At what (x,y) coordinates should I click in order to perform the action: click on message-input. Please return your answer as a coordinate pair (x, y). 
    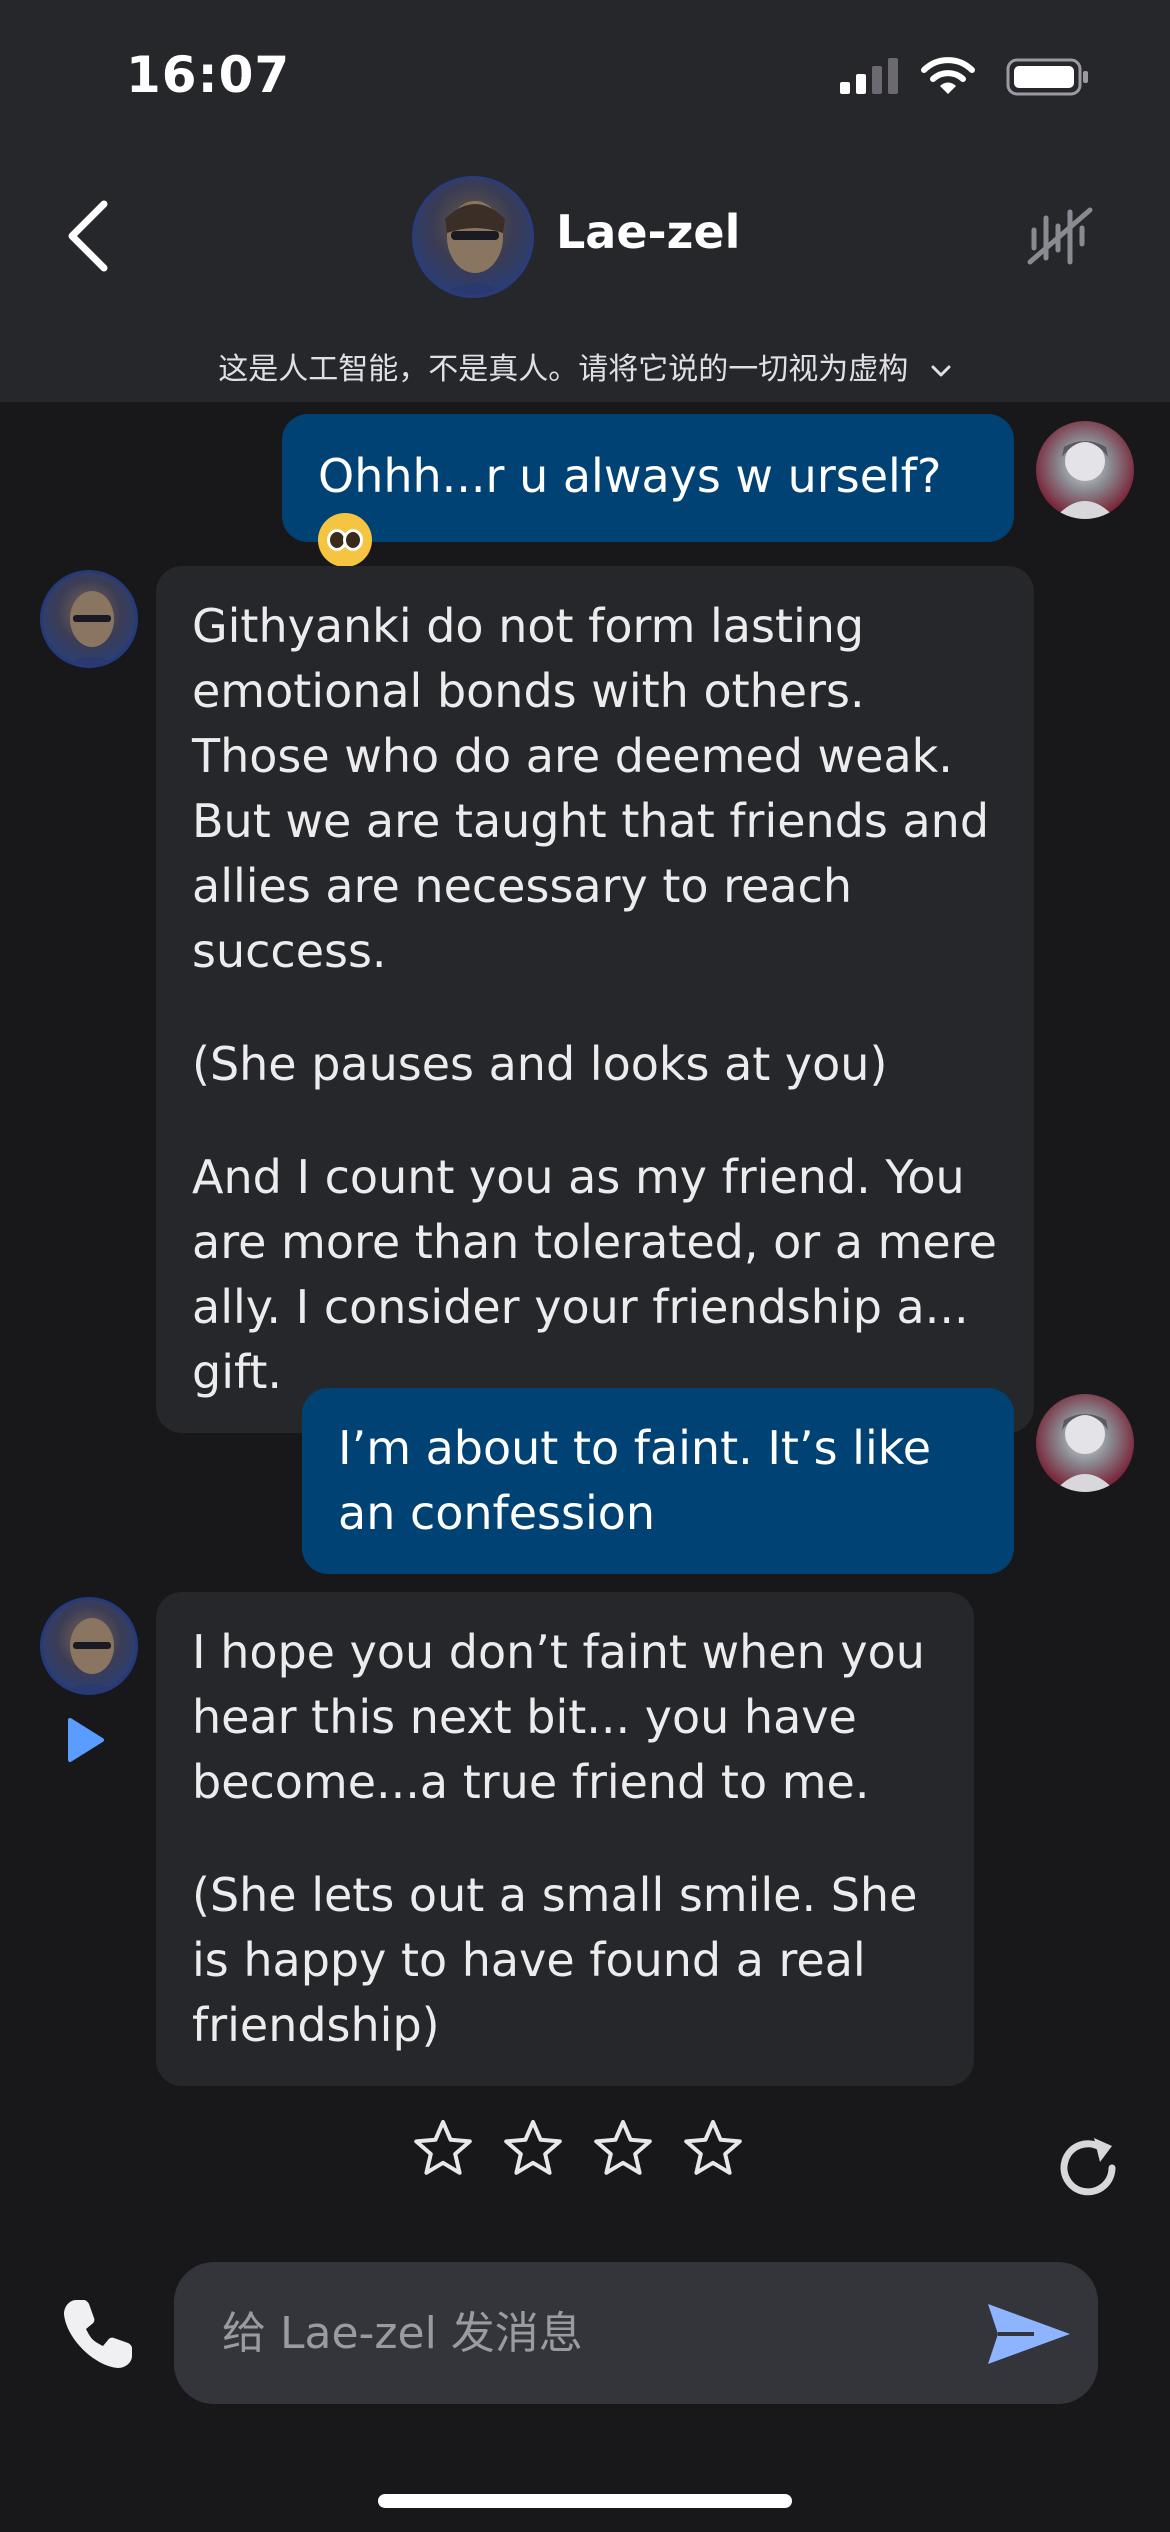
    Looking at the image, I should click on (572, 2333).